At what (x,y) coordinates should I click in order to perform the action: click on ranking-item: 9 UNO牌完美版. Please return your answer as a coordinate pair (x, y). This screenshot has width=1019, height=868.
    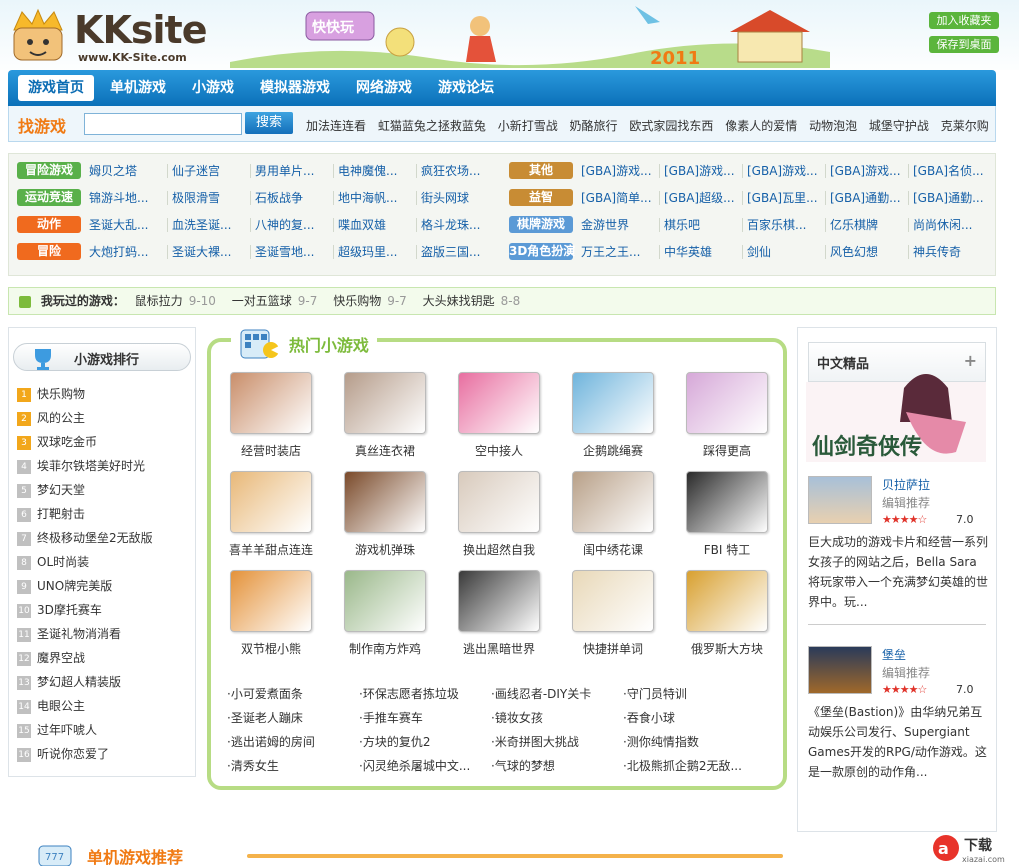
    Looking at the image, I should click on (85, 586).